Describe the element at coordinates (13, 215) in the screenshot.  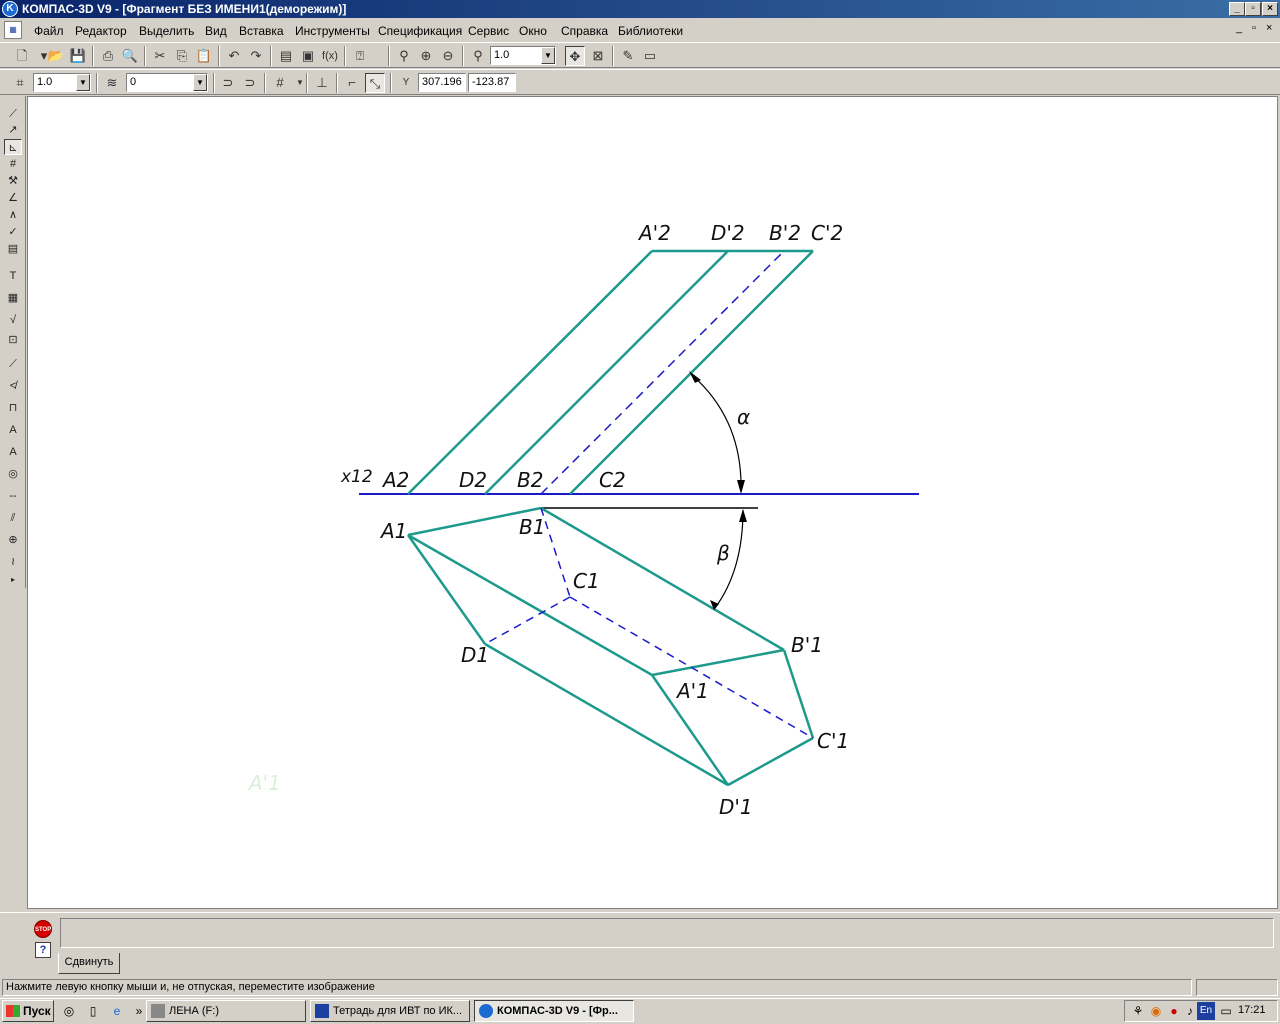
I see `angle-icon: ∧` at that location.